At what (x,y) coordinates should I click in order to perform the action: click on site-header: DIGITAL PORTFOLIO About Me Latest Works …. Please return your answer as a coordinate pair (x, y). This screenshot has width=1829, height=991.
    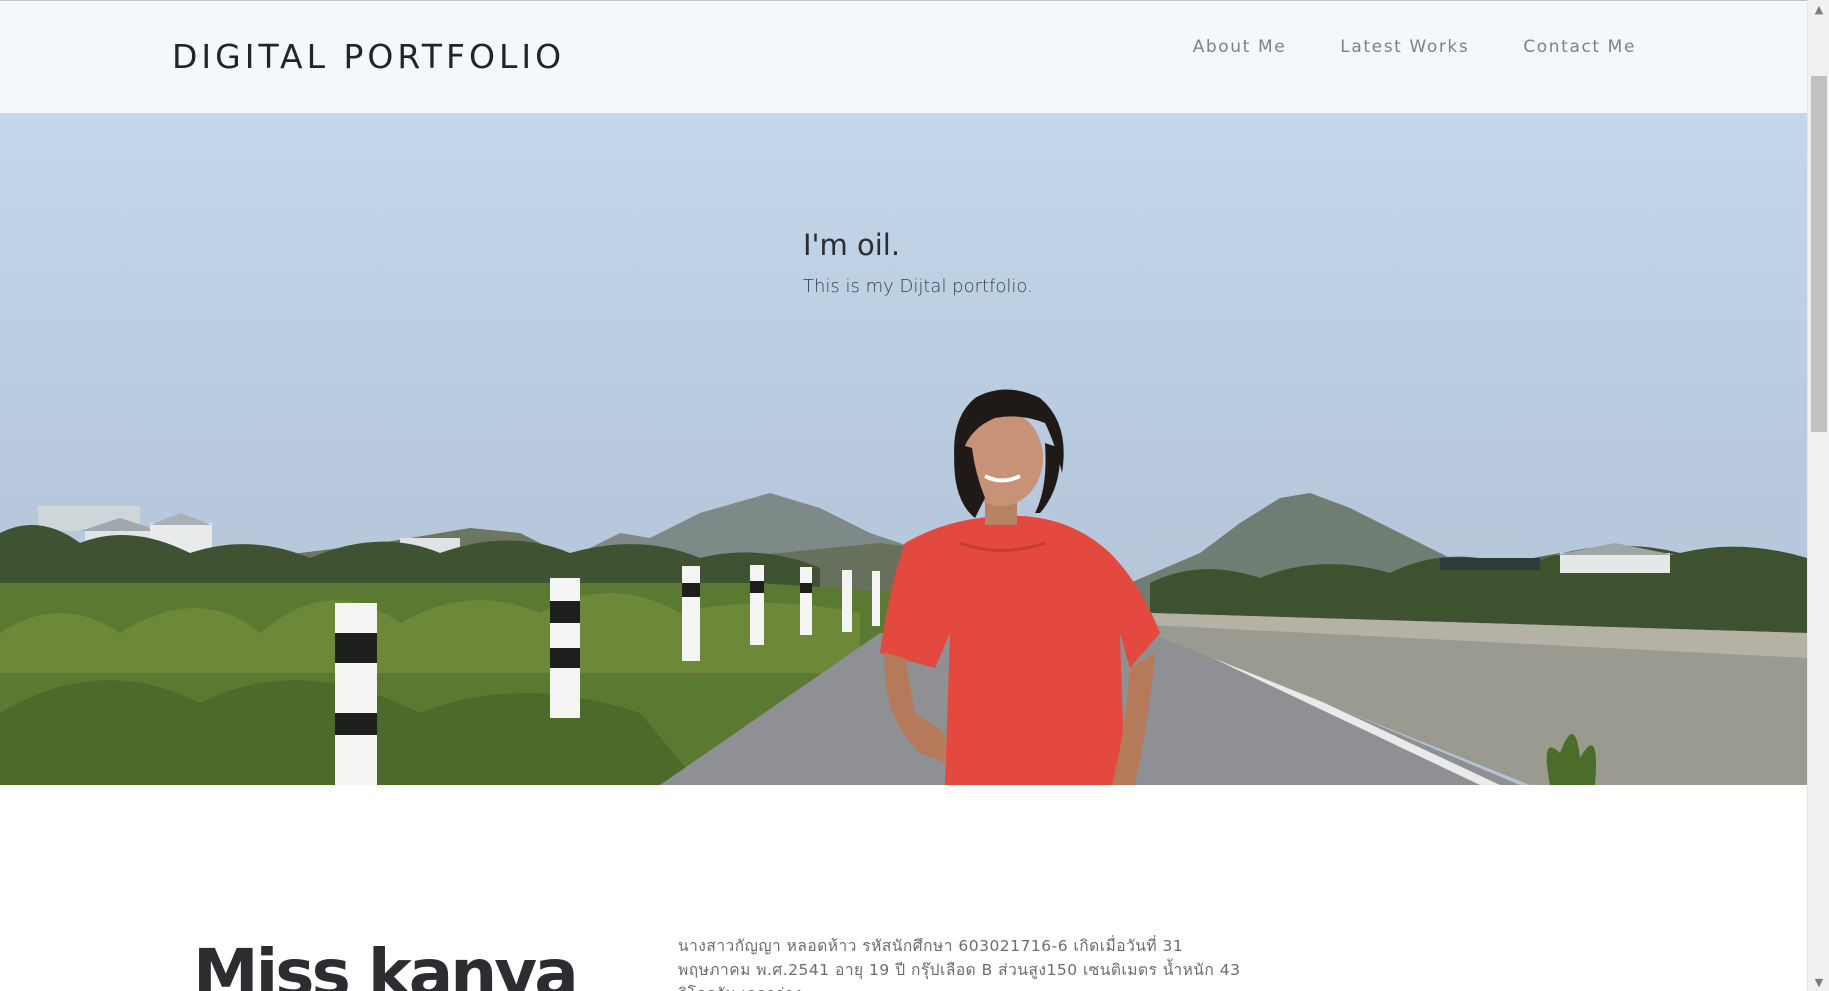
    Looking at the image, I should click on (903, 56).